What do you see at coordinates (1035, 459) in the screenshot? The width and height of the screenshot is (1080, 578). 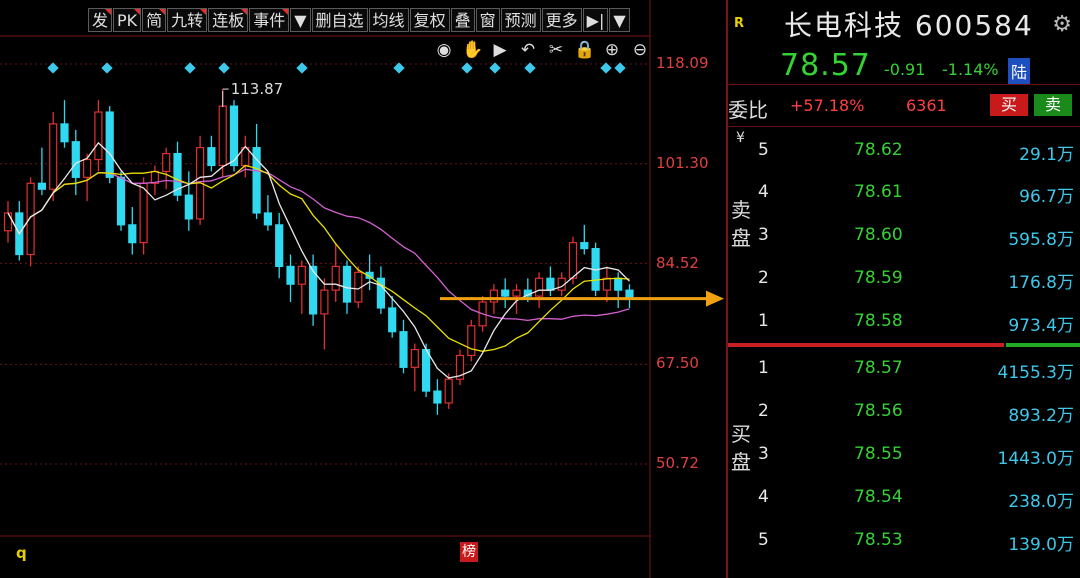 I see `order-vol: 1443.0万` at bounding box center [1035, 459].